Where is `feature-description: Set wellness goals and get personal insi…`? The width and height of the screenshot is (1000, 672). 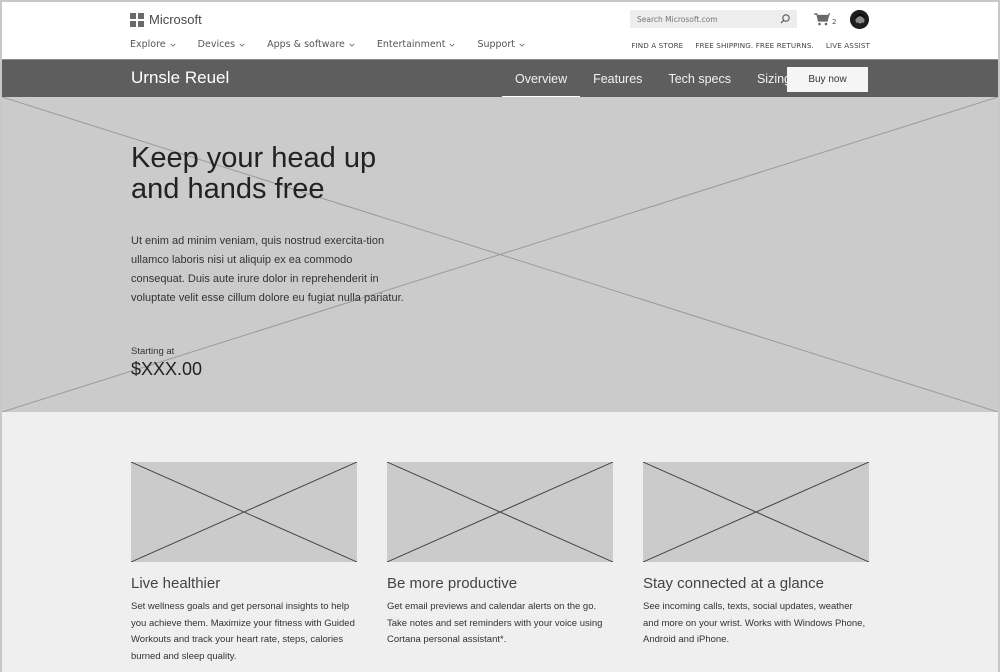
feature-description: Set wellness goals and get personal insi… is located at coordinates (243, 631).